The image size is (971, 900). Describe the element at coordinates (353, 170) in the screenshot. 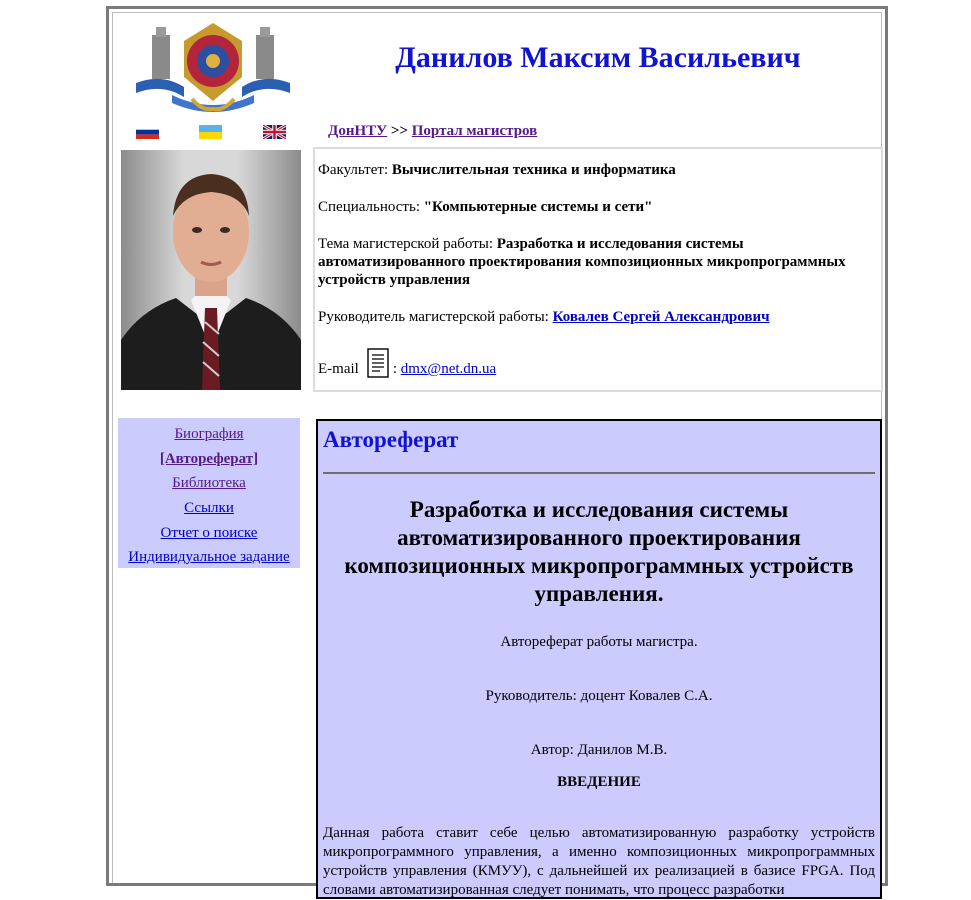

I see `faculty-label: Факультет:` at that location.